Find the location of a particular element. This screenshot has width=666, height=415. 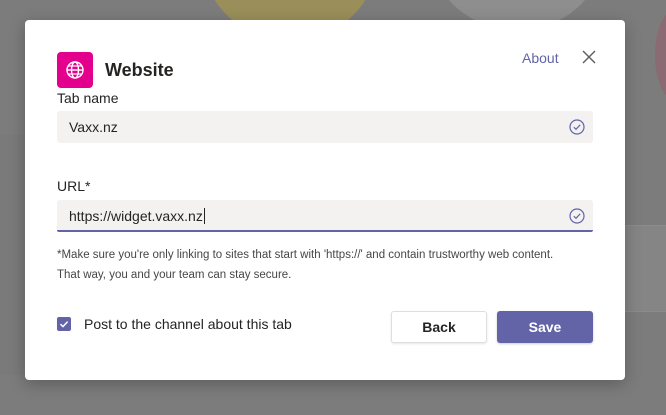

close-icon is located at coordinates (589, 57).